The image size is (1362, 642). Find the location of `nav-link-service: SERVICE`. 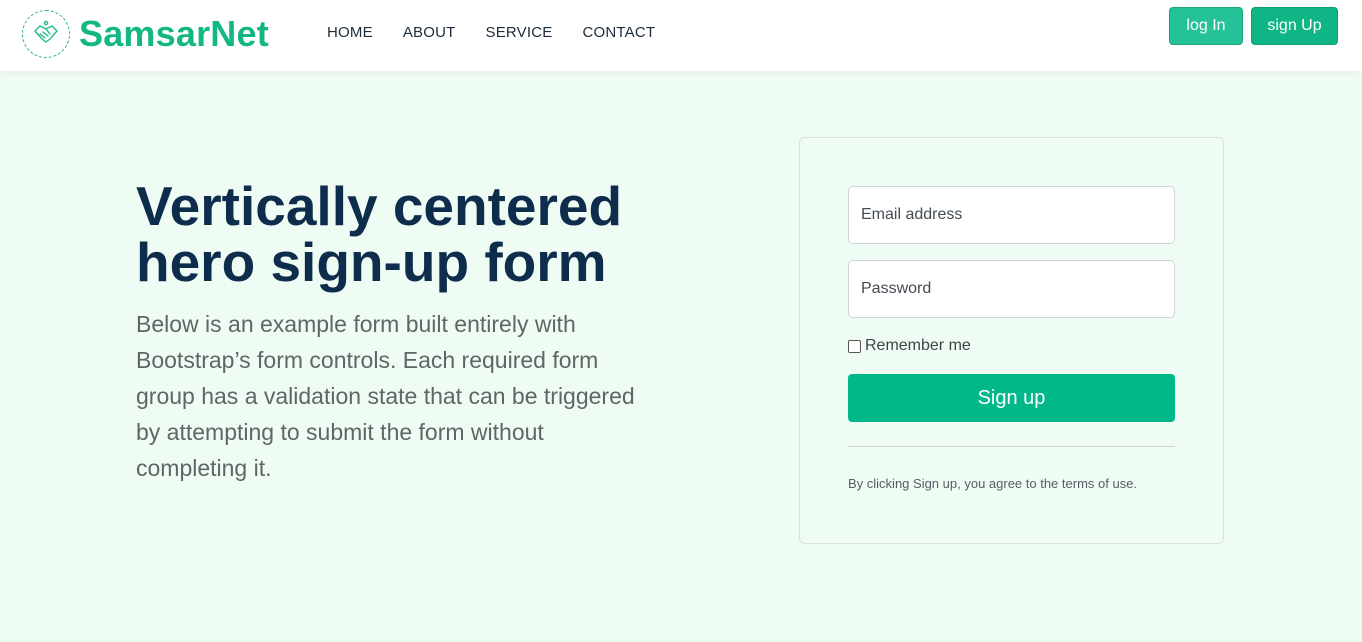

nav-link-service: SERVICE is located at coordinates (519, 33).